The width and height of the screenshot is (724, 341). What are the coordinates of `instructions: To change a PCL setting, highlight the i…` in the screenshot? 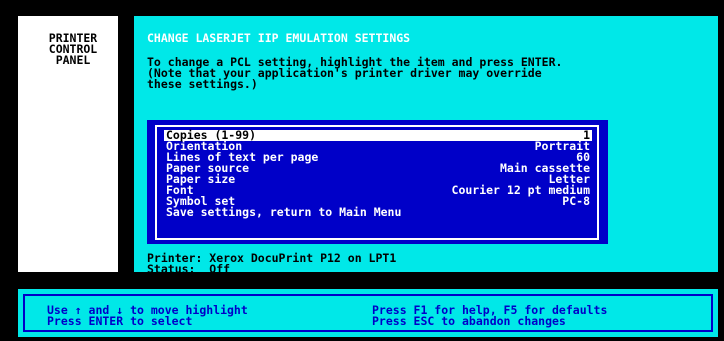 It's located at (354, 73).